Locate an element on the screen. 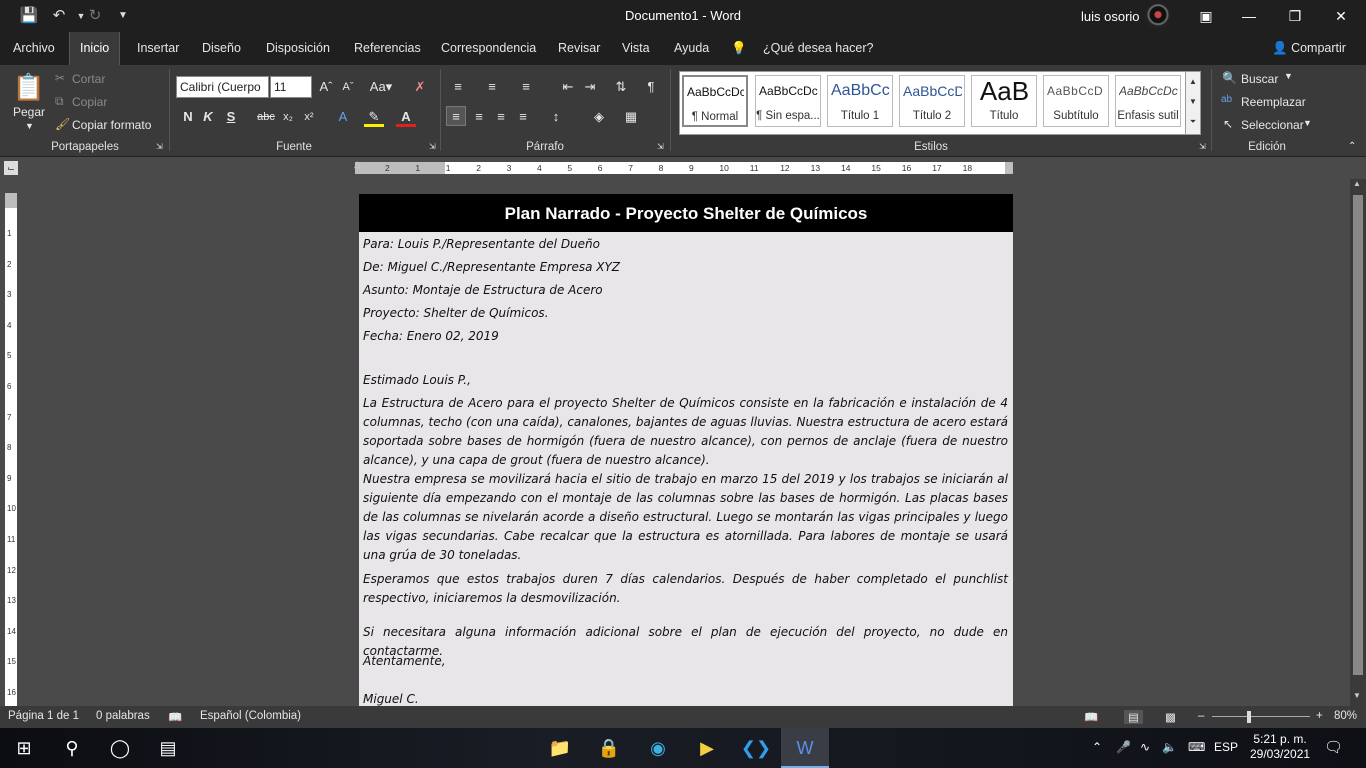 Image resolution: width=1366 pixels, height=768 pixels. vscode-icon: ❮❯ is located at coordinates (756, 748).